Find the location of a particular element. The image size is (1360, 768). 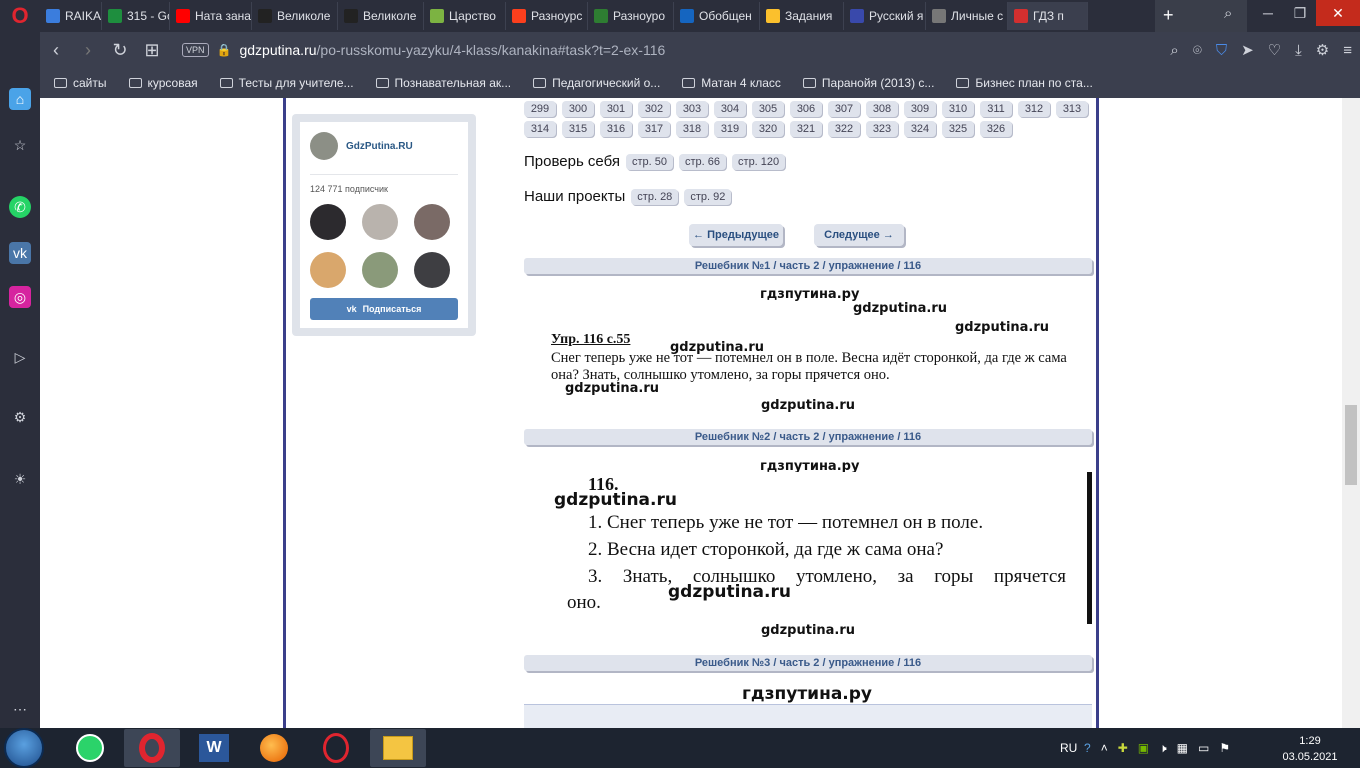

flag-icon: ⚑ is located at coordinates (1224, 748).